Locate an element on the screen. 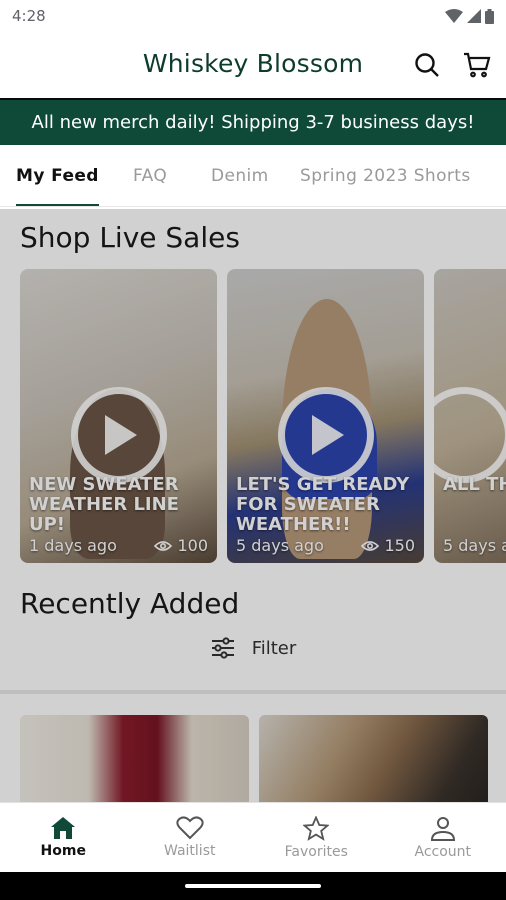 This screenshot has height=900, width=506. cart-icon is located at coordinates (477, 65).